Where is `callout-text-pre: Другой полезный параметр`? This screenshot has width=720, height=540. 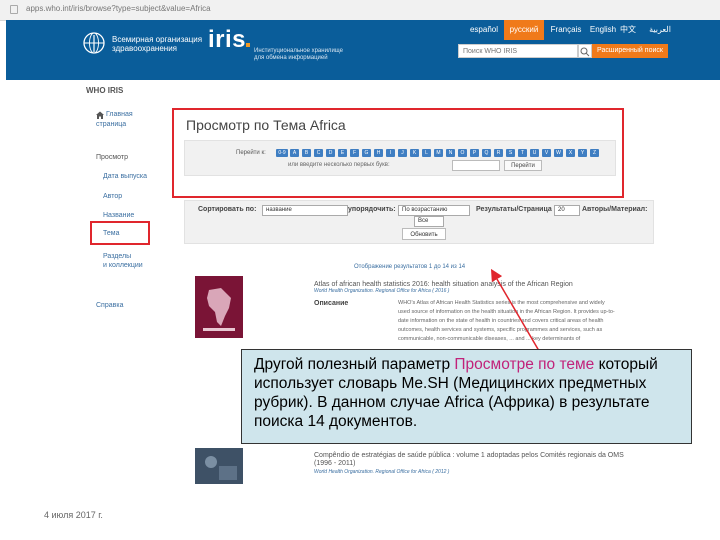
callout-text-pre: Другой полезный параметр is located at coordinates (354, 364).